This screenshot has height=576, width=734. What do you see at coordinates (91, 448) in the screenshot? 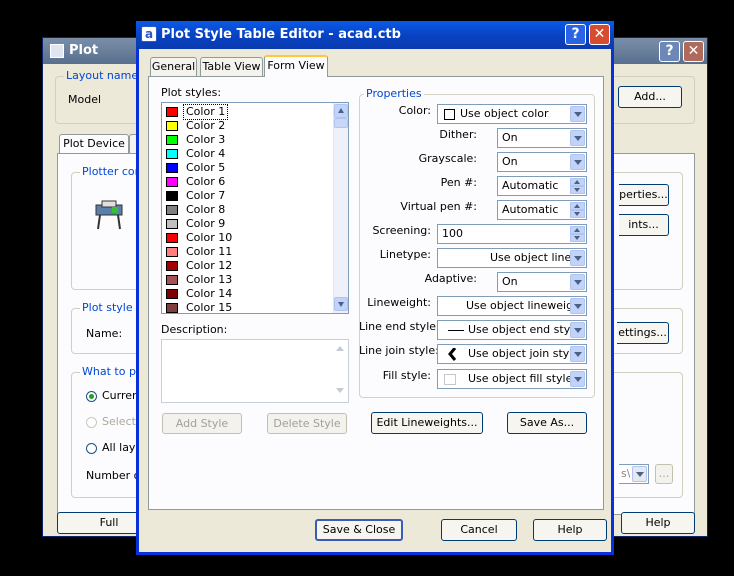
I see `all-layouts-radio` at bounding box center [91, 448].